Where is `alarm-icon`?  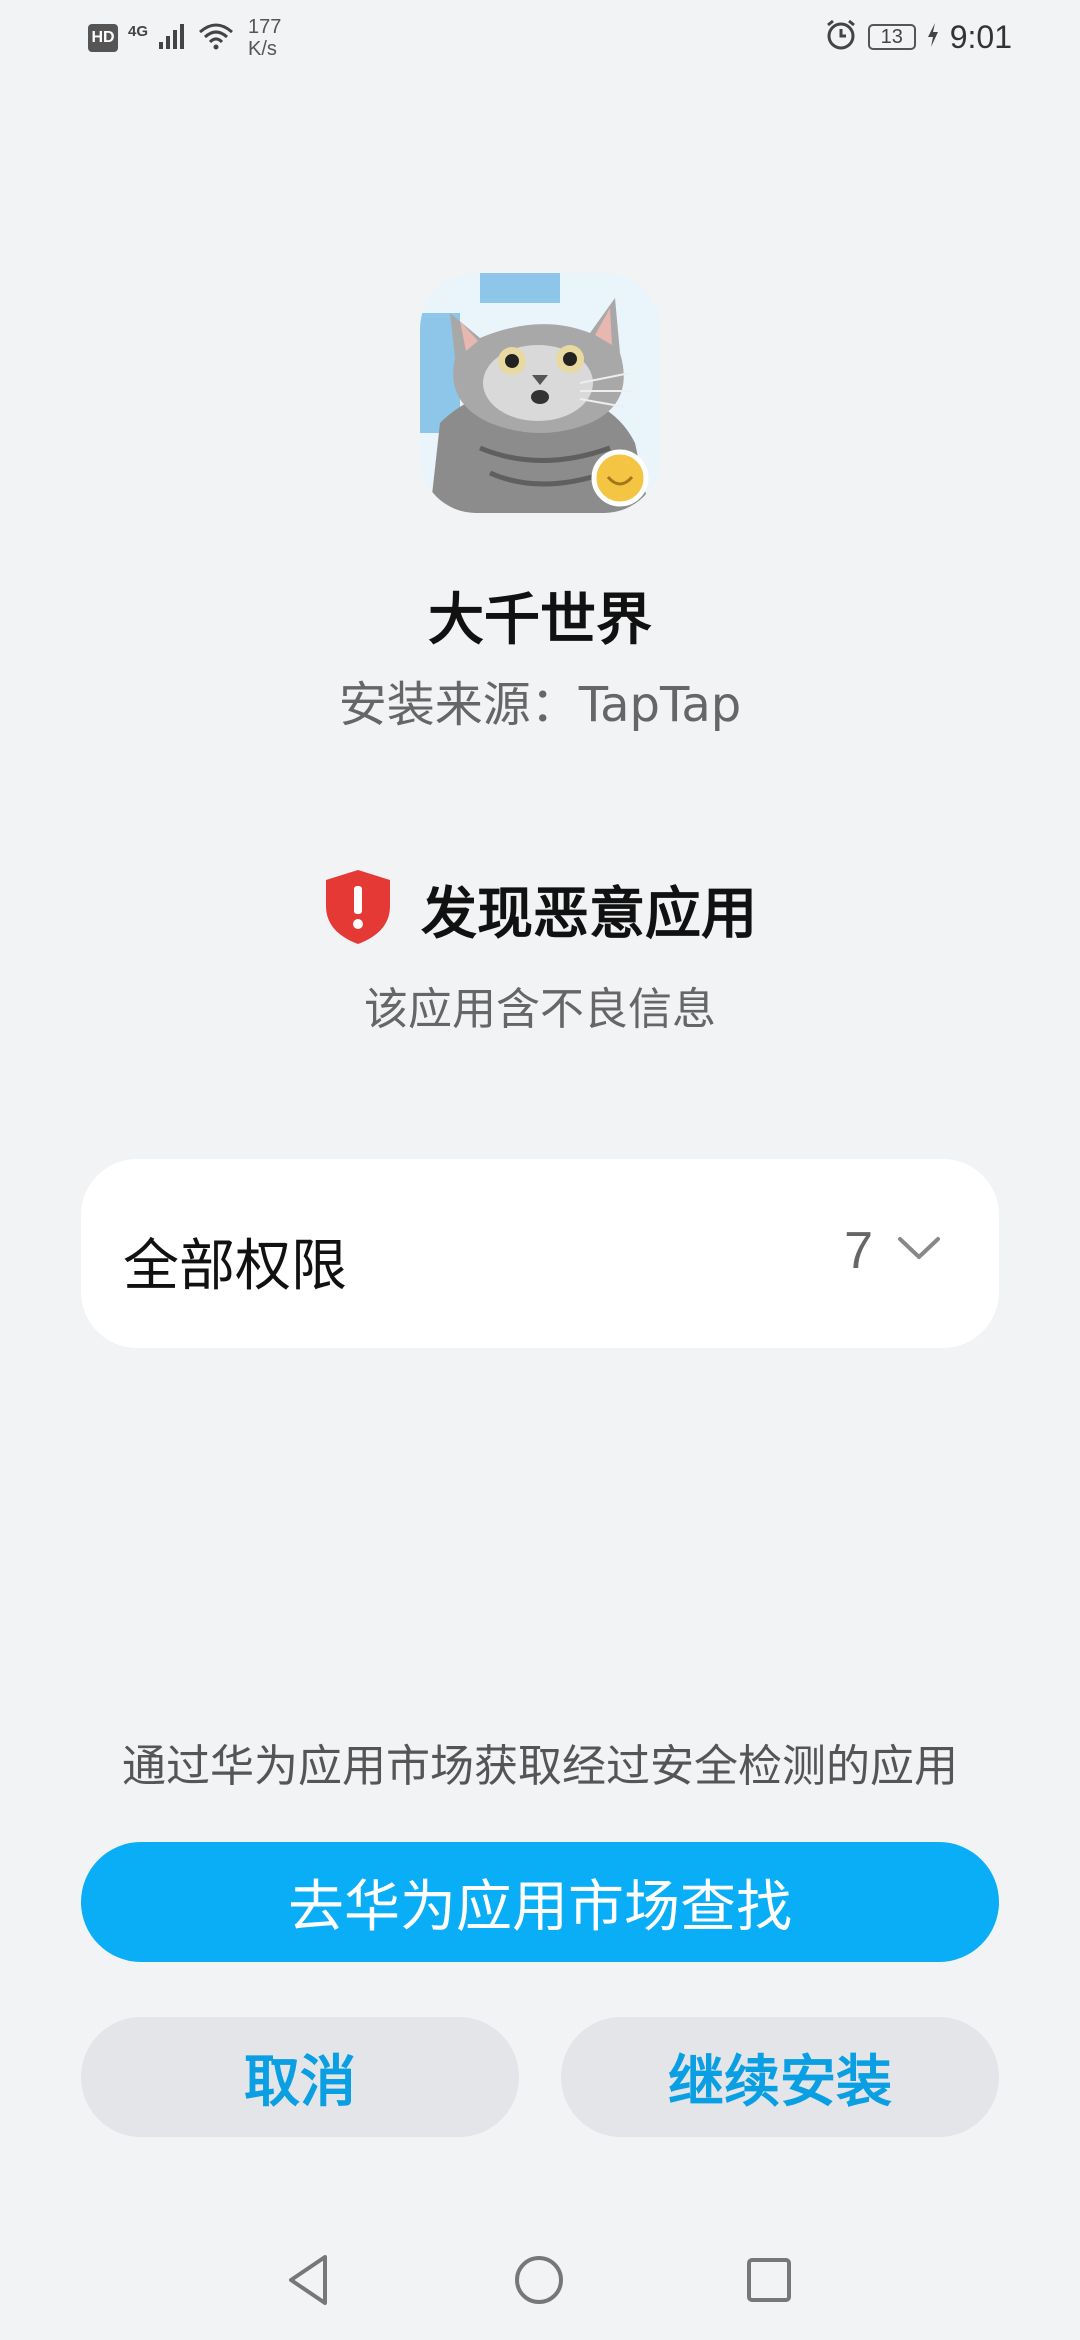
alarm-icon is located at coordinates (841, 37).